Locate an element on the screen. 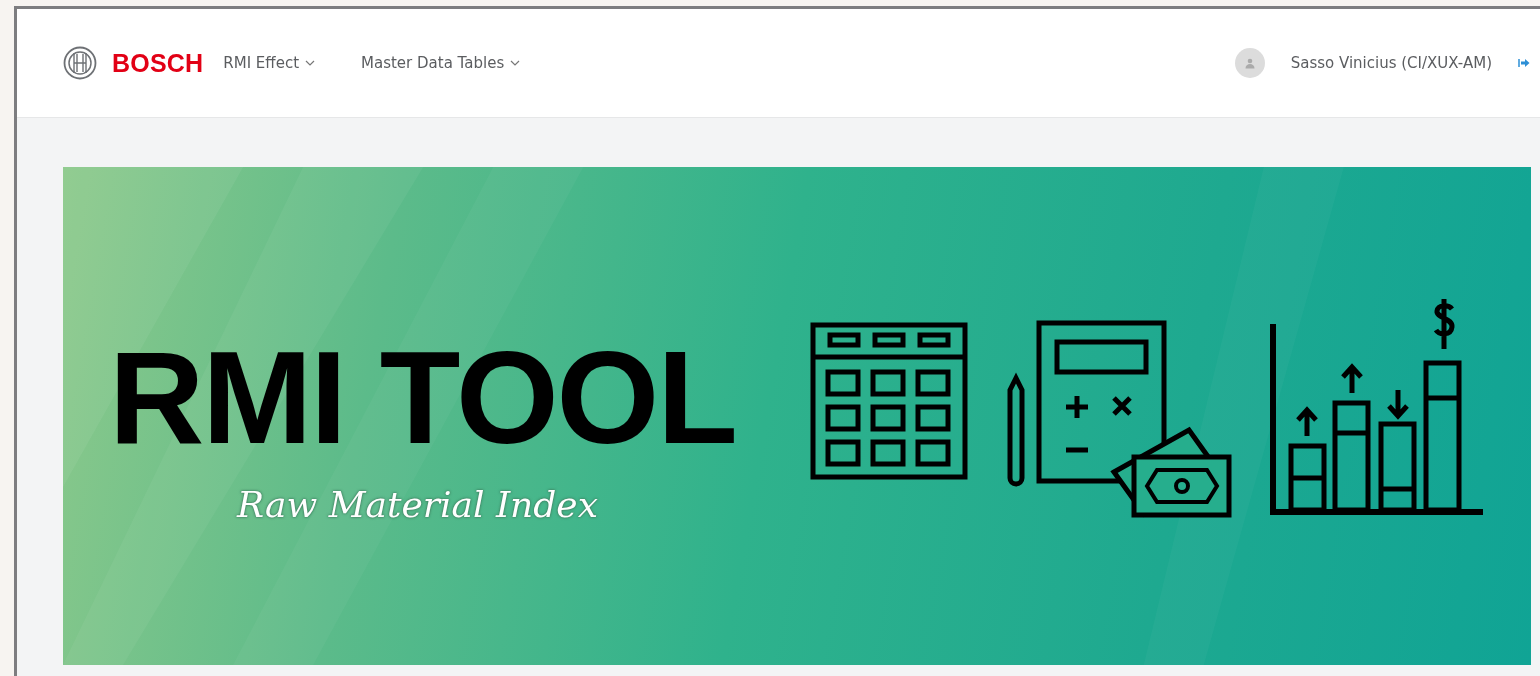  nav-menu: Master Data Tables is located at coordinates (441, 63).